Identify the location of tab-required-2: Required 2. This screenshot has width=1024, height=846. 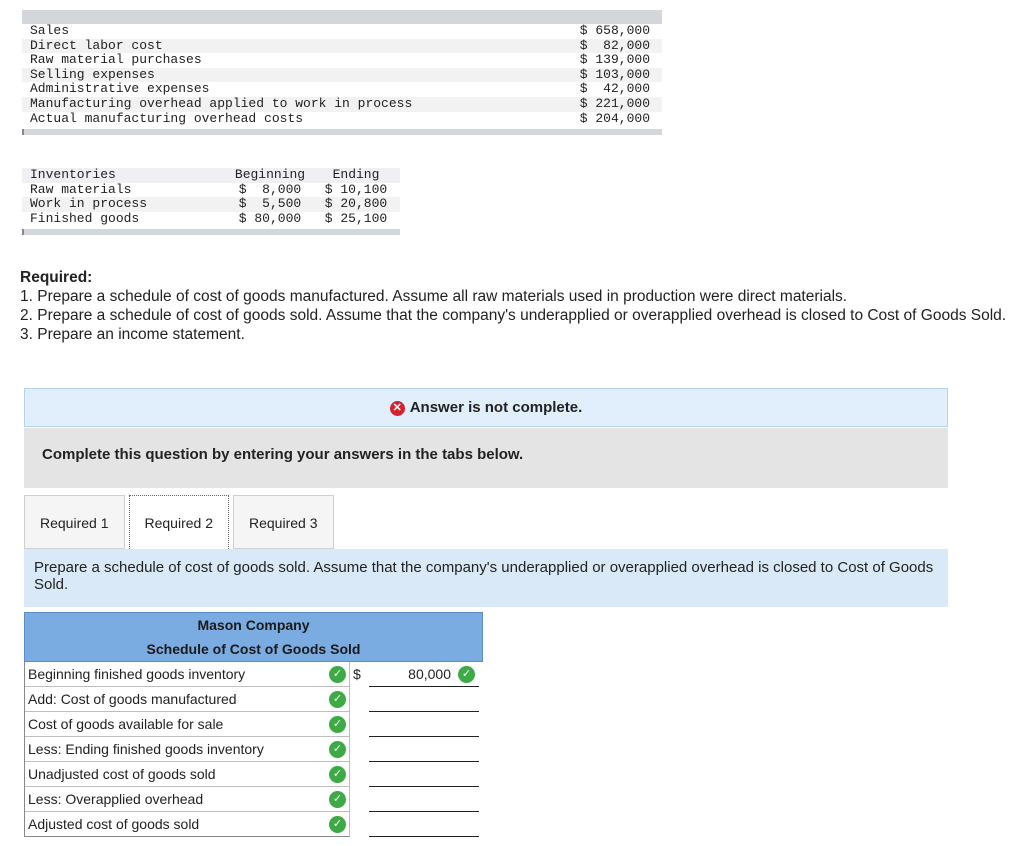
(178, 522).